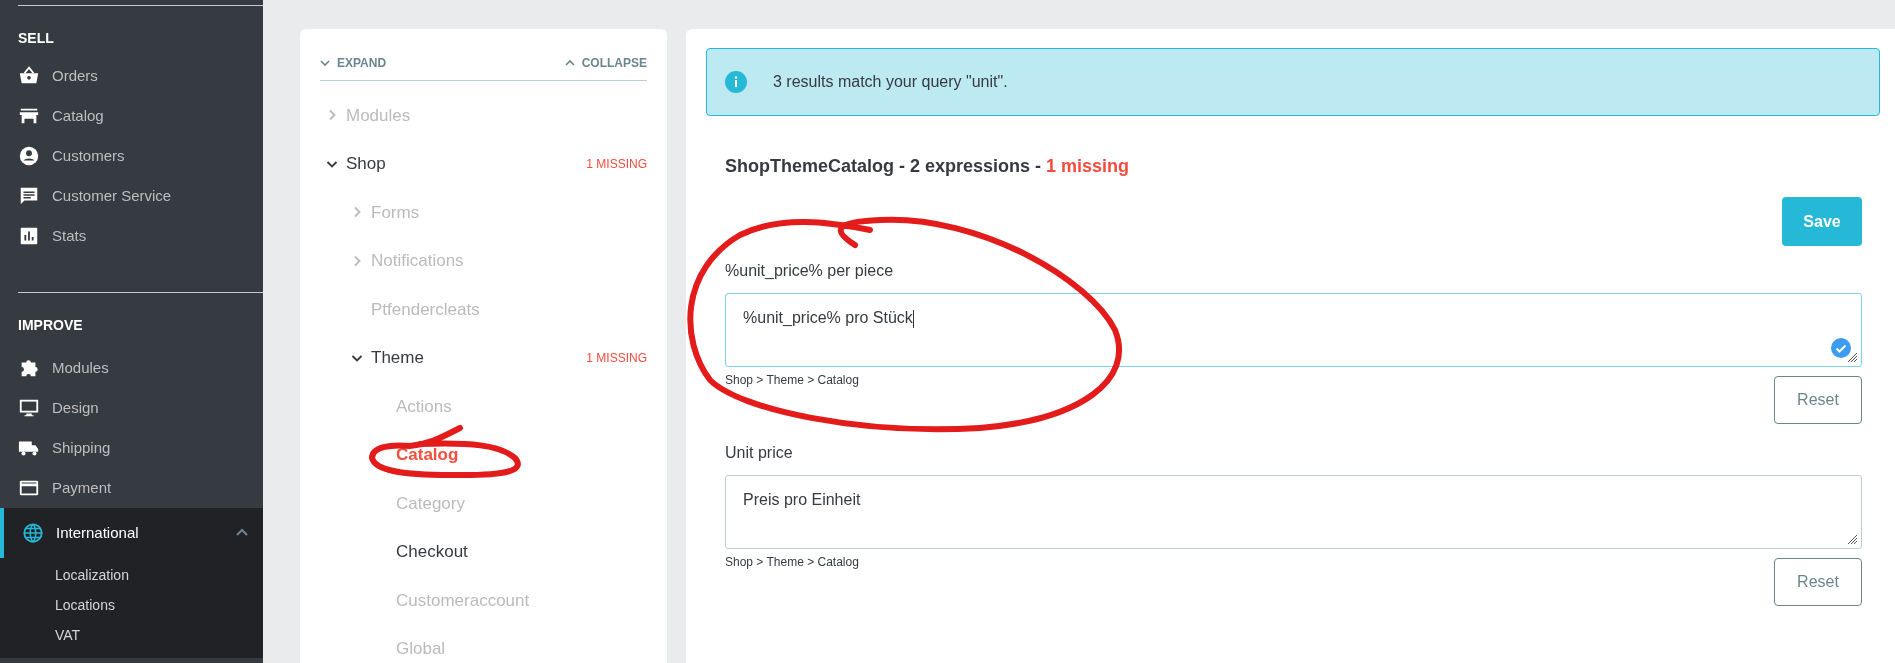 The width and height of the screenshot is (1895, 663). I want to click on chevron-up-icon, so click(569, 63).